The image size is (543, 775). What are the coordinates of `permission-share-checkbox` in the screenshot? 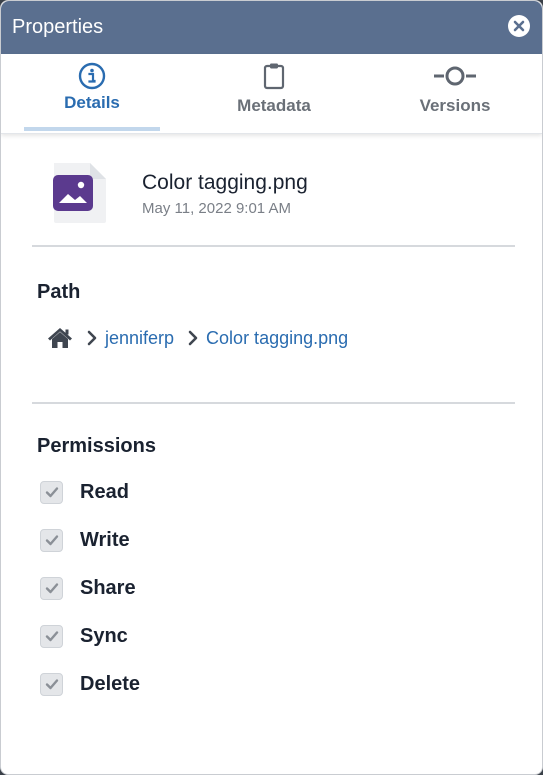 It's located at (51, 588).